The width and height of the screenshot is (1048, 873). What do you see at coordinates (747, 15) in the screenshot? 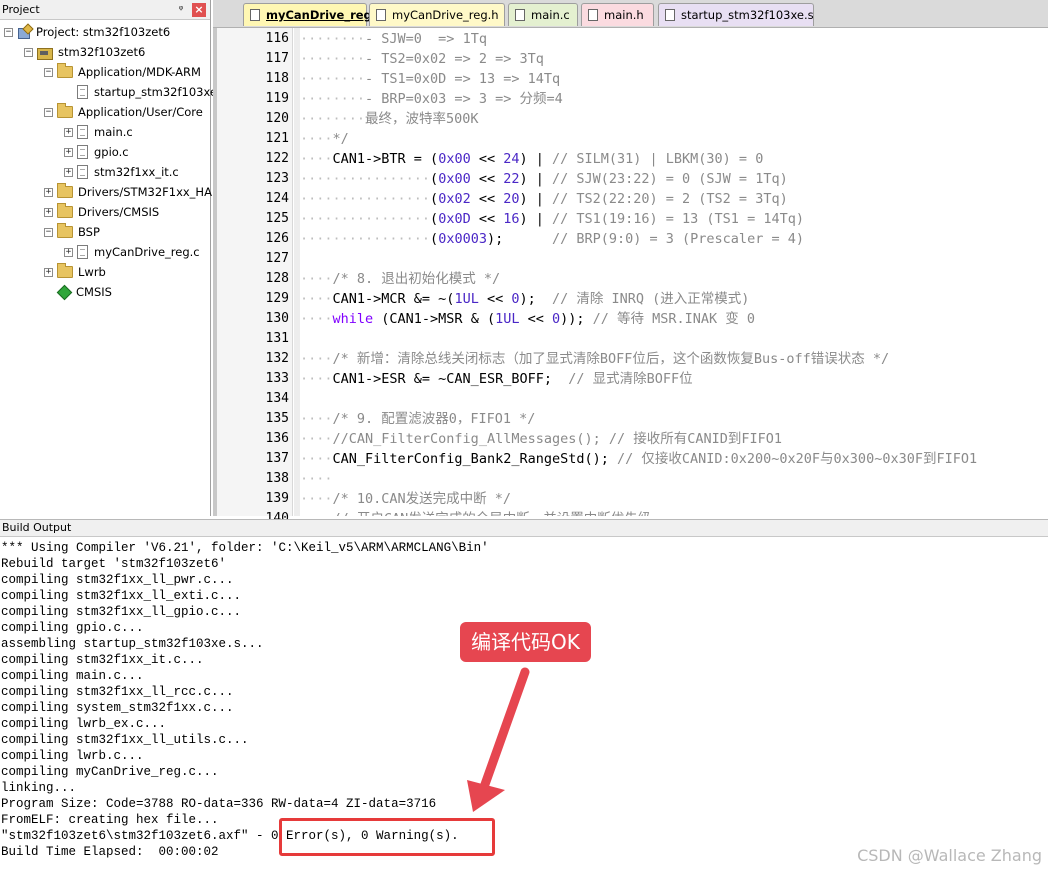
I see `tab-label: startup_stm32f103xe.s` at bounding box center [747, 15].